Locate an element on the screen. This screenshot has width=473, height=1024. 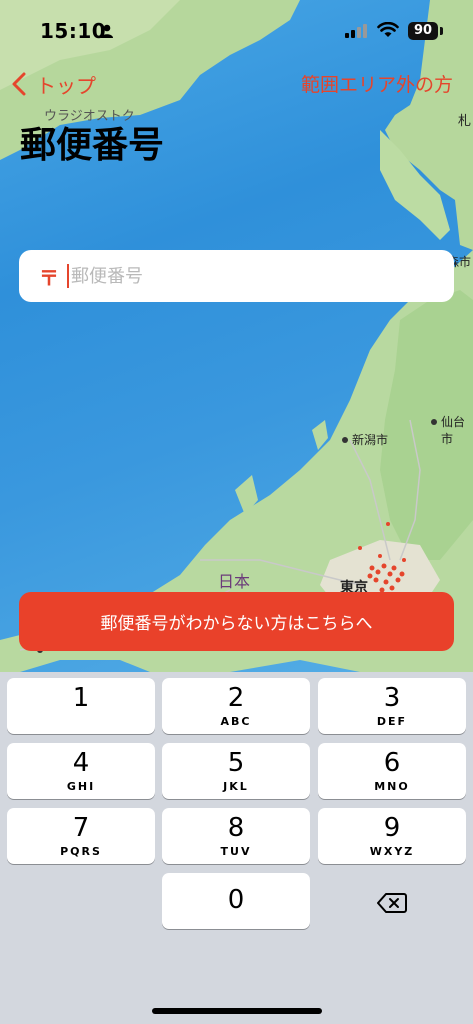
status-bar: 15:10 90 is located at coordinates (236, 31).